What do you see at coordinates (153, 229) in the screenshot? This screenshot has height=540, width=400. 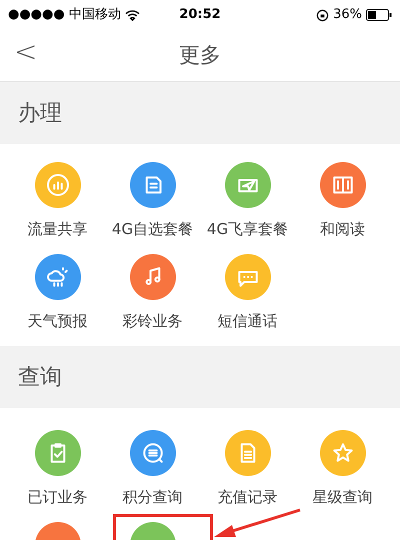 I see `app-label: 4G自选套餐` at bounding box center [153, 229].